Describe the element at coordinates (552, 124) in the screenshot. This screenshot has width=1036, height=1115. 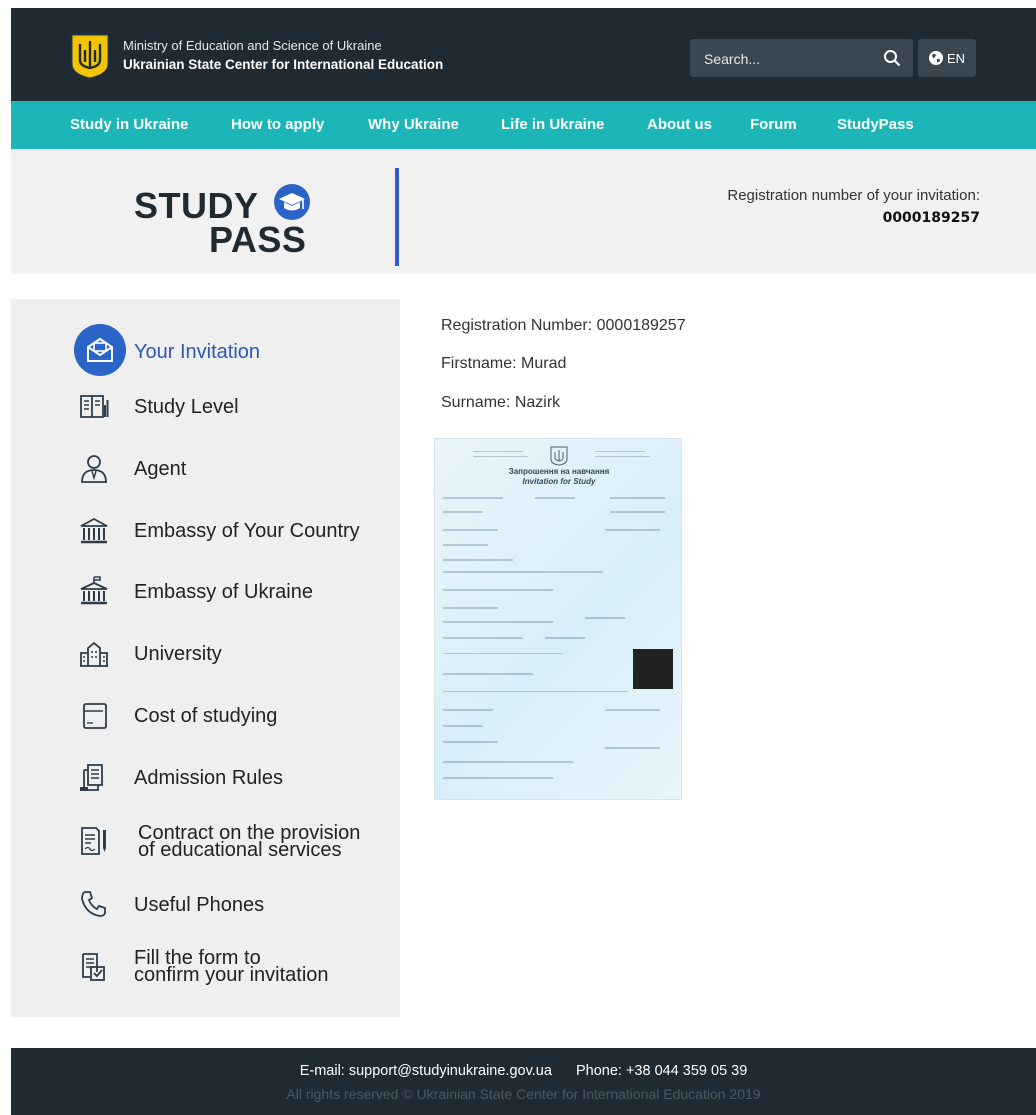
I see `nav-life-in-ukraine: Life in Ukraine` at that location.